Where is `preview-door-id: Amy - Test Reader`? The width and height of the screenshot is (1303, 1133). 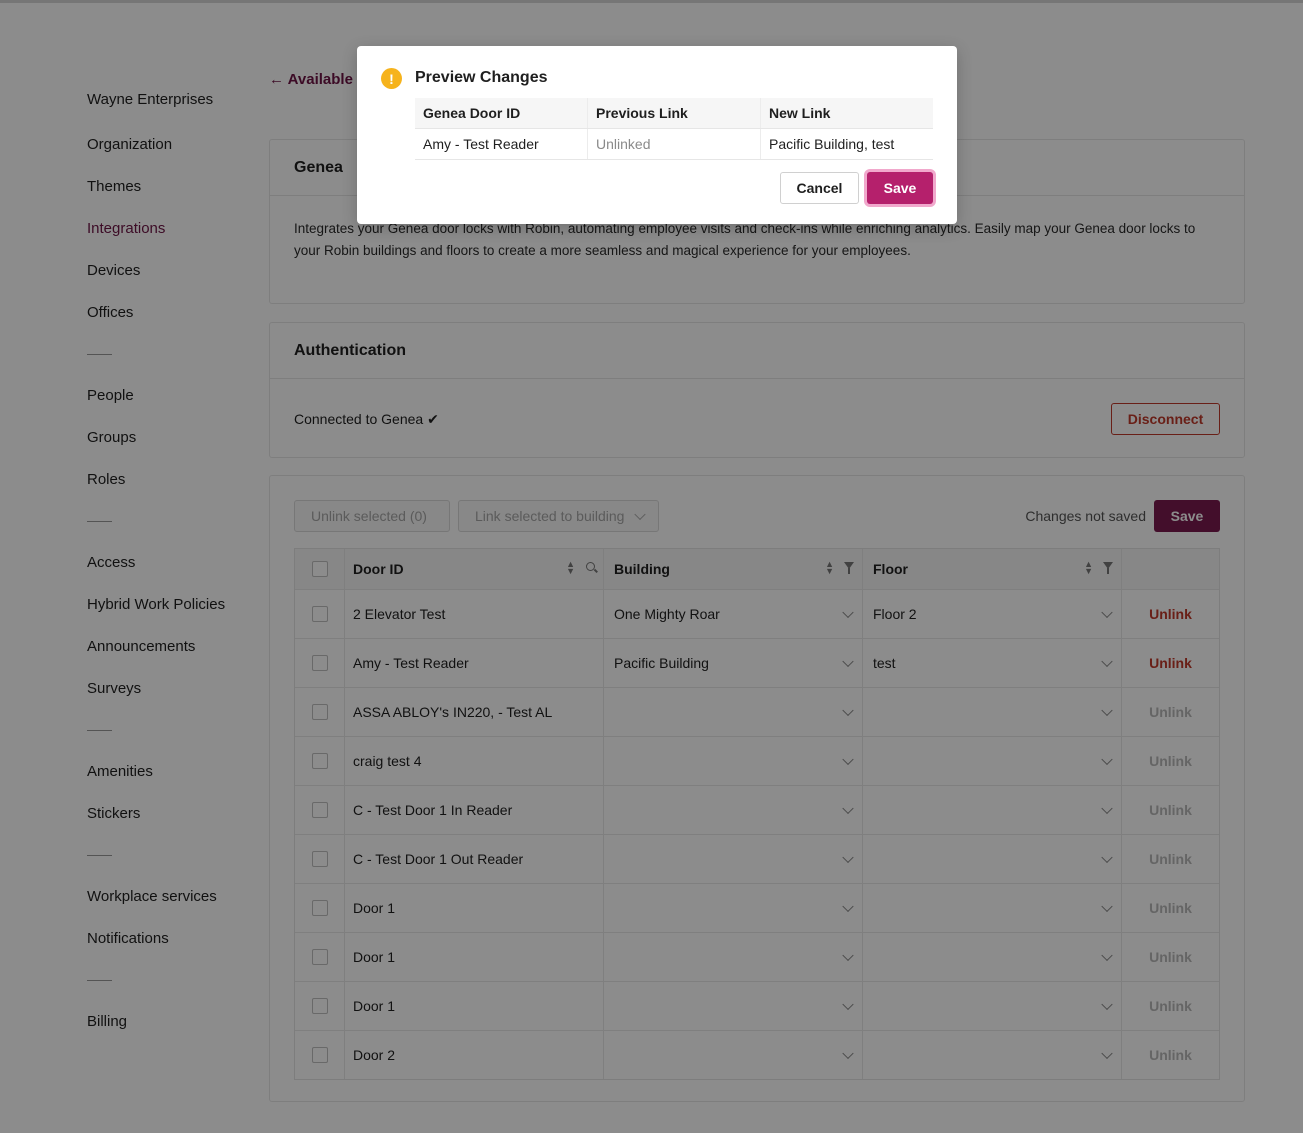 preview-door-id: Amy - Test Reader is located at coordinates (481, 144).